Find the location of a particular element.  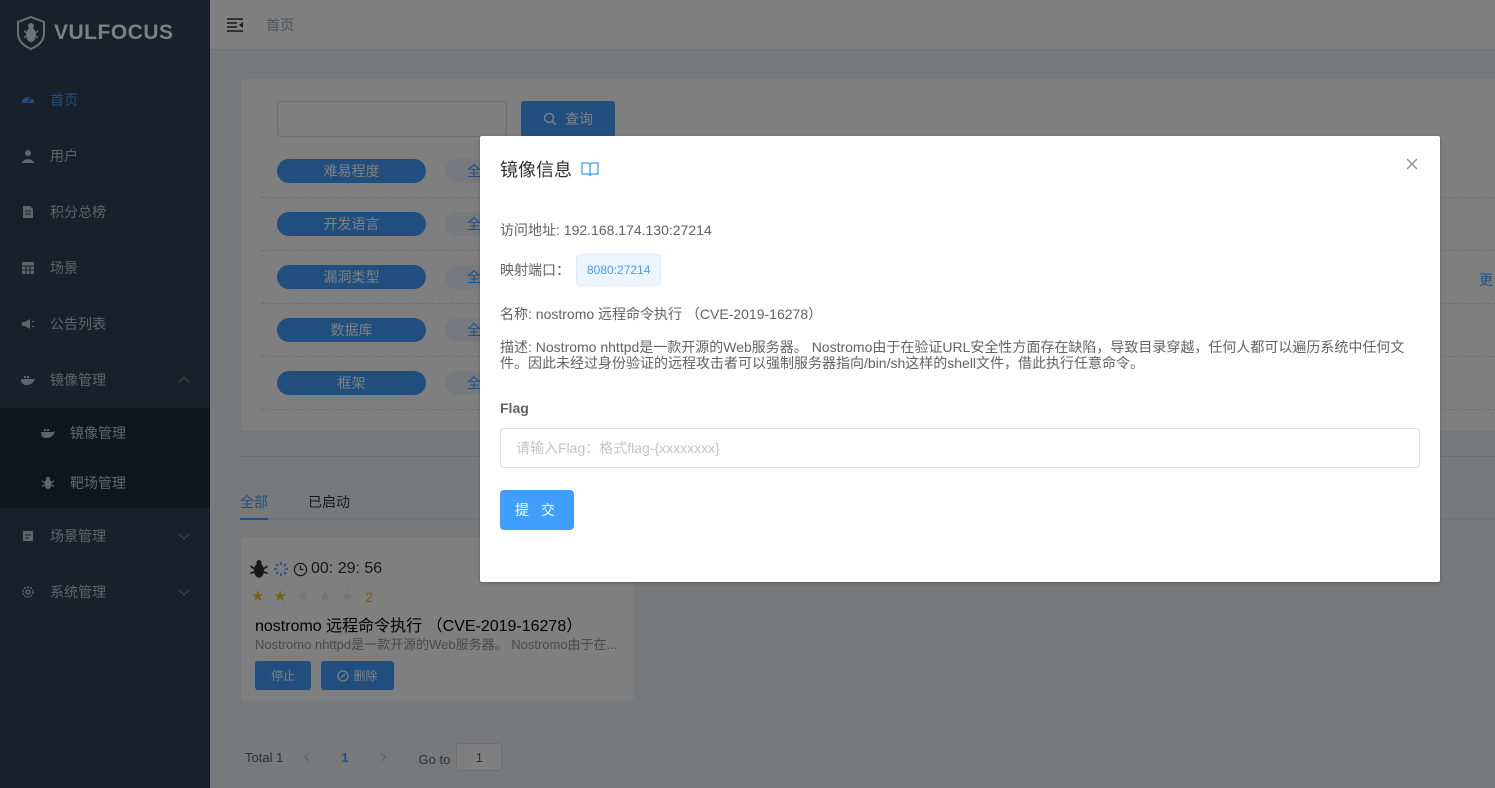

dialog-title: 镜像信息 is located at coordinates (550, 169).